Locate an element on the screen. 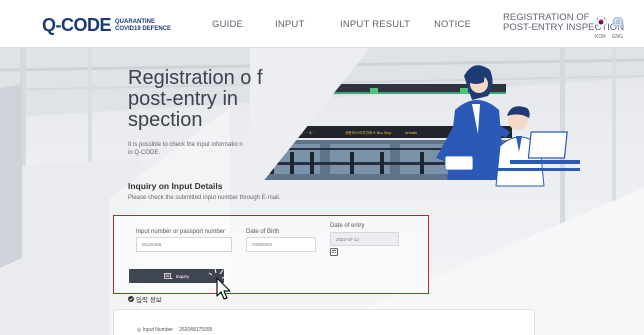  nav-guide: GUIDE is located at coordinates (227, 24).